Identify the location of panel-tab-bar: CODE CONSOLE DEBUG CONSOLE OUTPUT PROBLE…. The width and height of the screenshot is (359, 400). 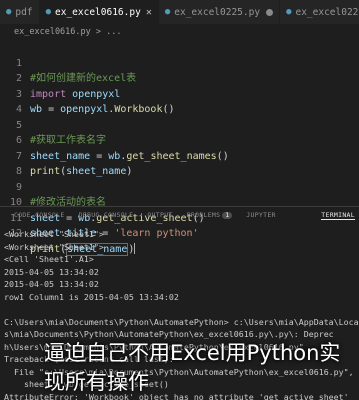
(179, 215).